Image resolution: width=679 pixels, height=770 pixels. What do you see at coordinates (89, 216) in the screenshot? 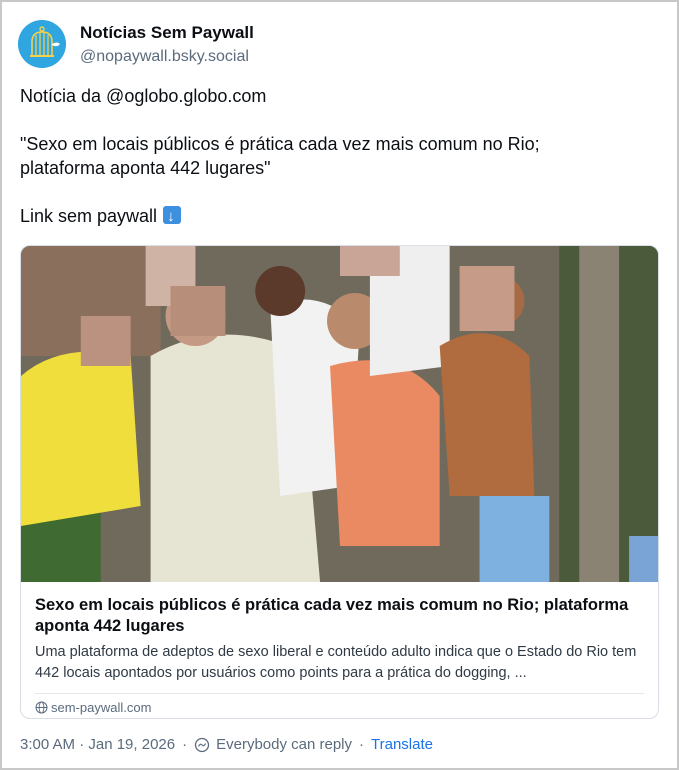
I see `link-label: Link sem paywall` at bounding box center [89, 216].